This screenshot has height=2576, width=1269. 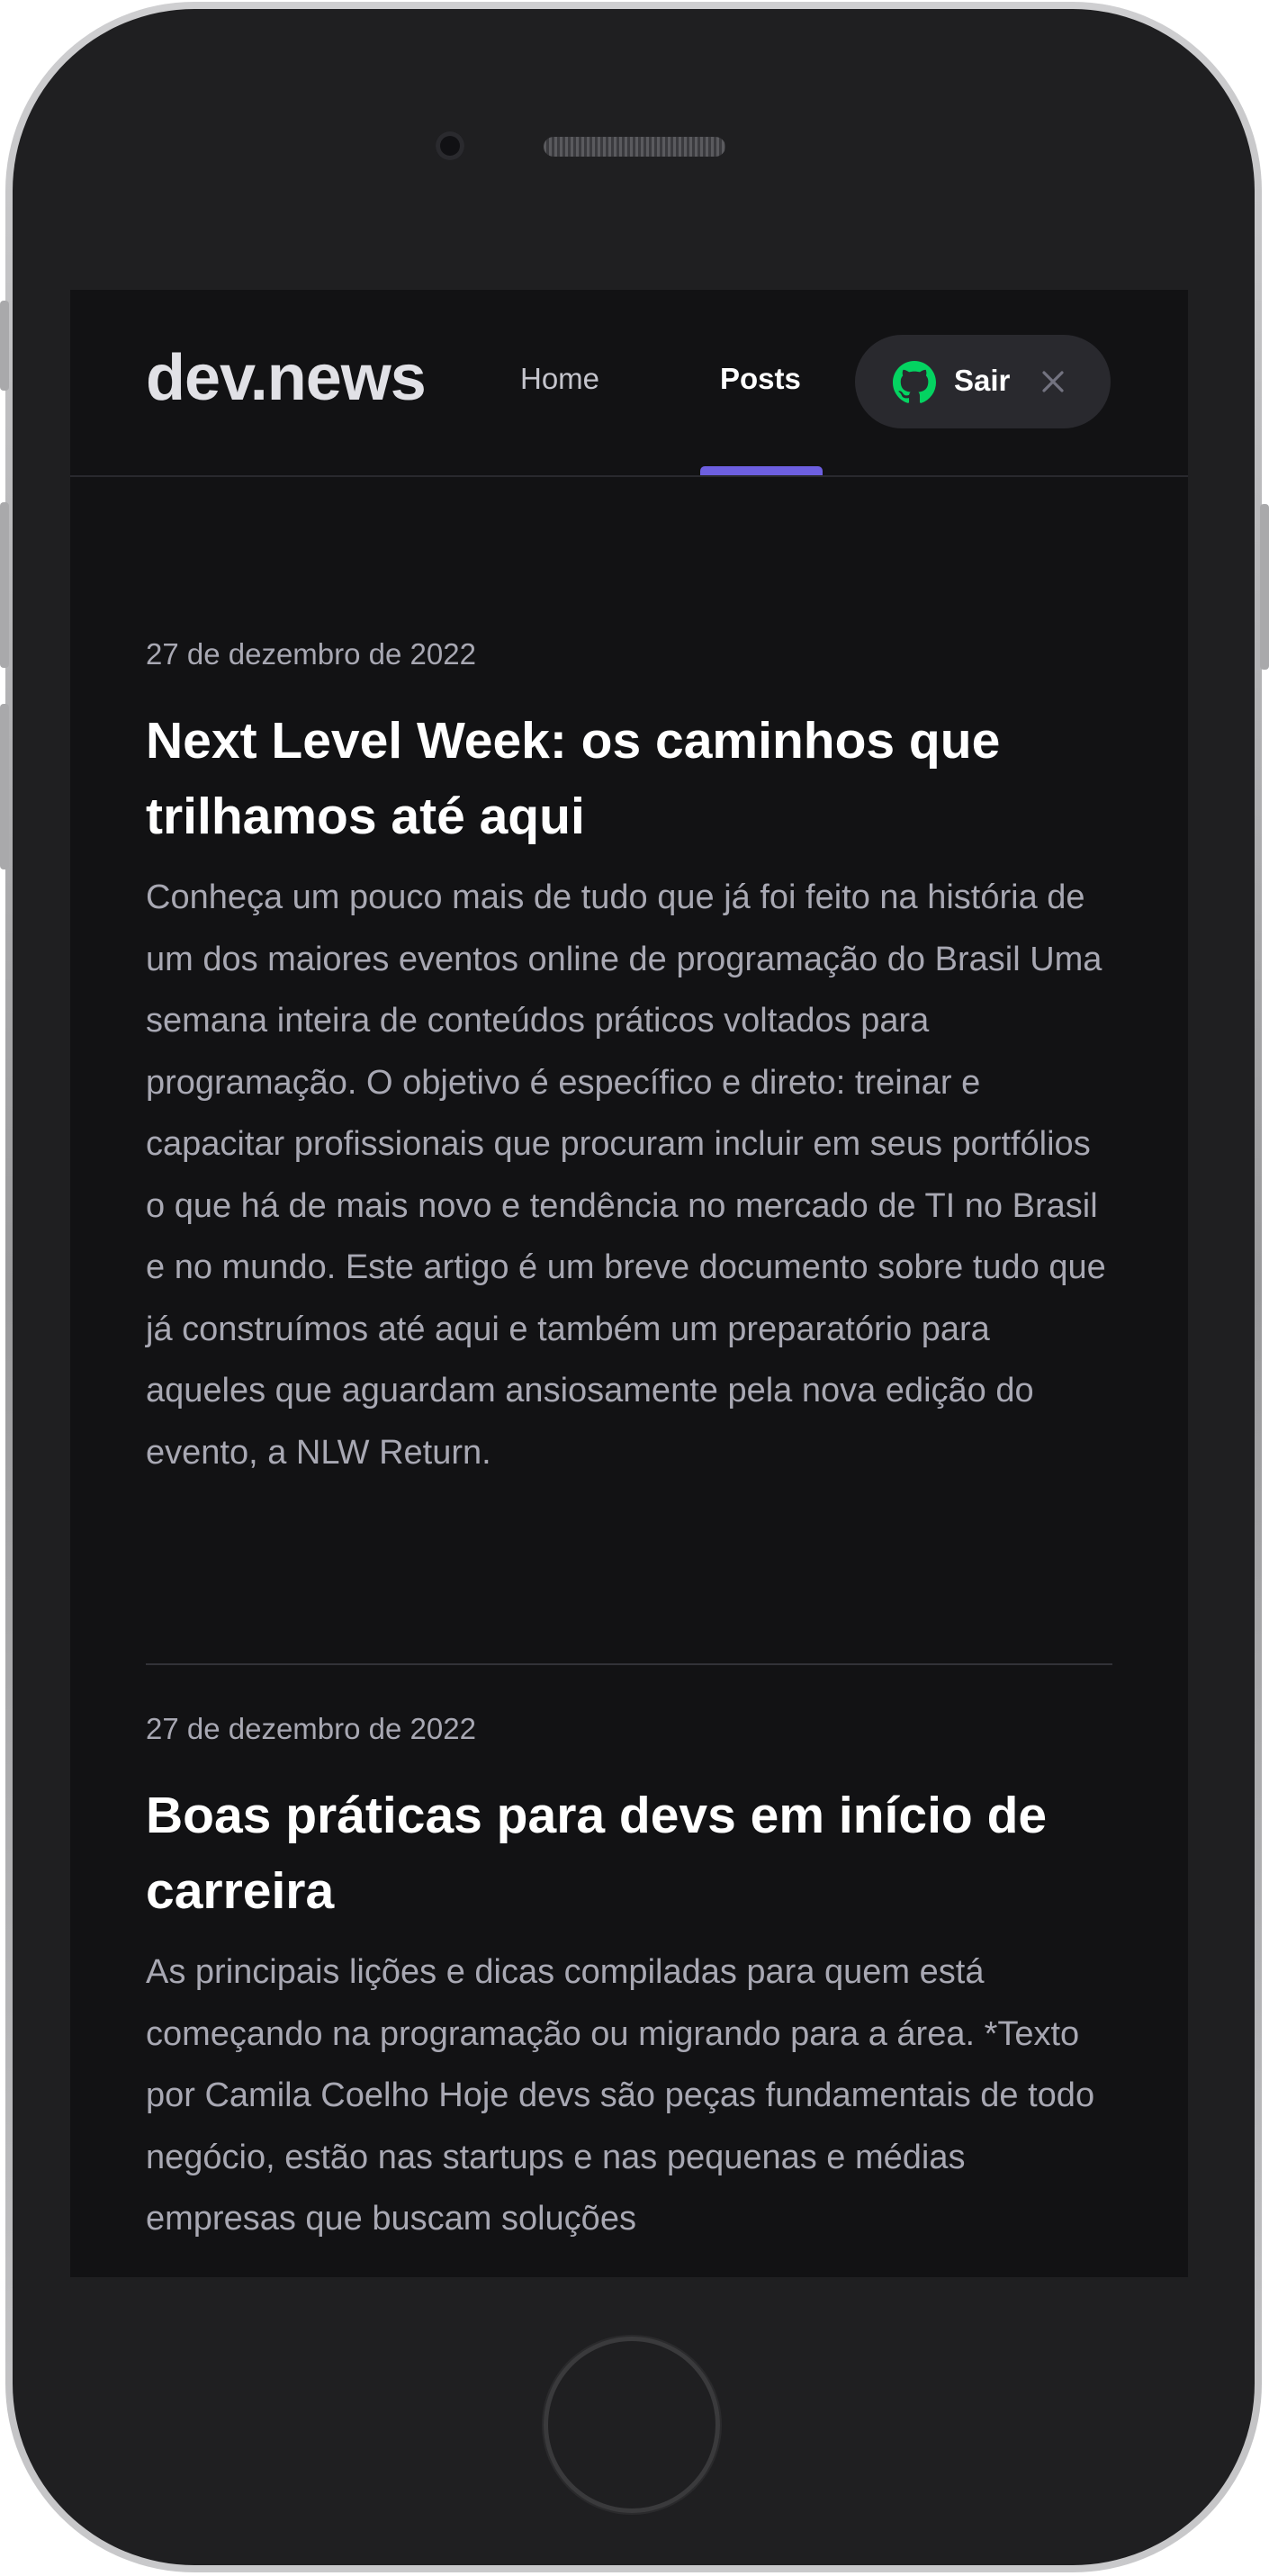 What do you see at coordinates (1264, 587) in the screenshot?
I see `power-button` at bounding box center [1264, 587].